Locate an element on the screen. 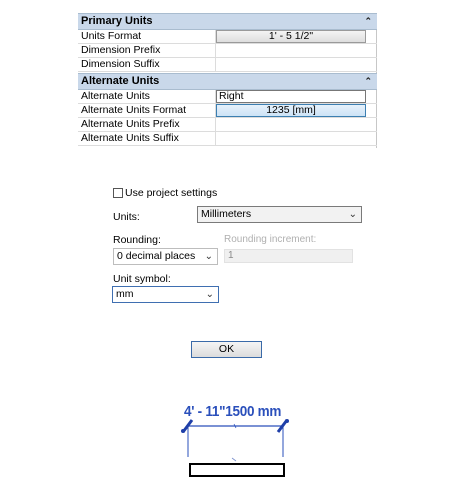 The width and height of the screenshot is (474, 496). ok-button: OK is located at coordinates (226, 349).